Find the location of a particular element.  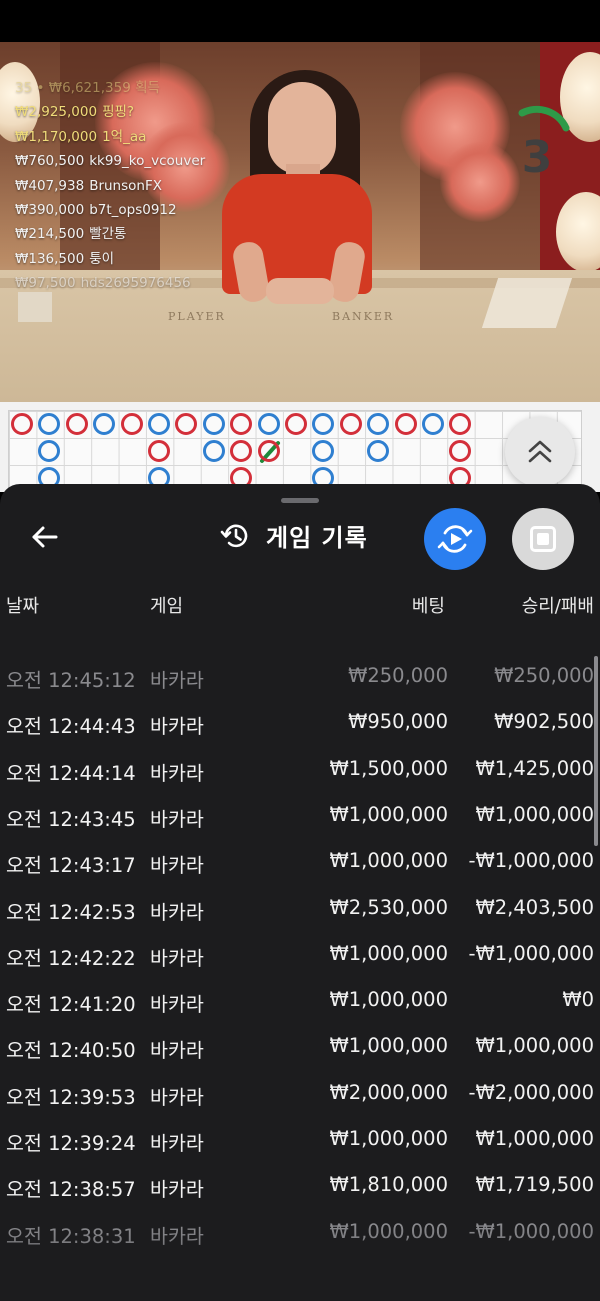

row-bet: ₩1,810,000 is located at coordinates (388, 1185).